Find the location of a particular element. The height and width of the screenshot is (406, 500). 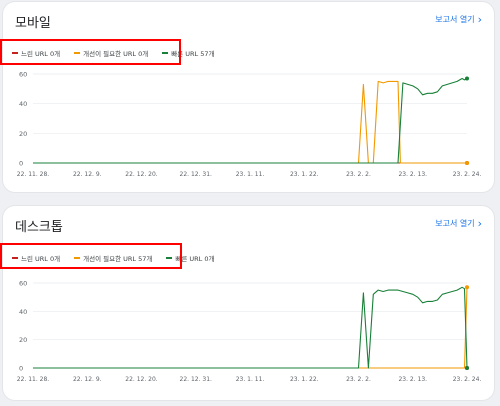

mobile-legend: 느린 URL 0개 개선이 필요한 URL 0개 빠른 URL 57개 is located at coordinates (120, 52).